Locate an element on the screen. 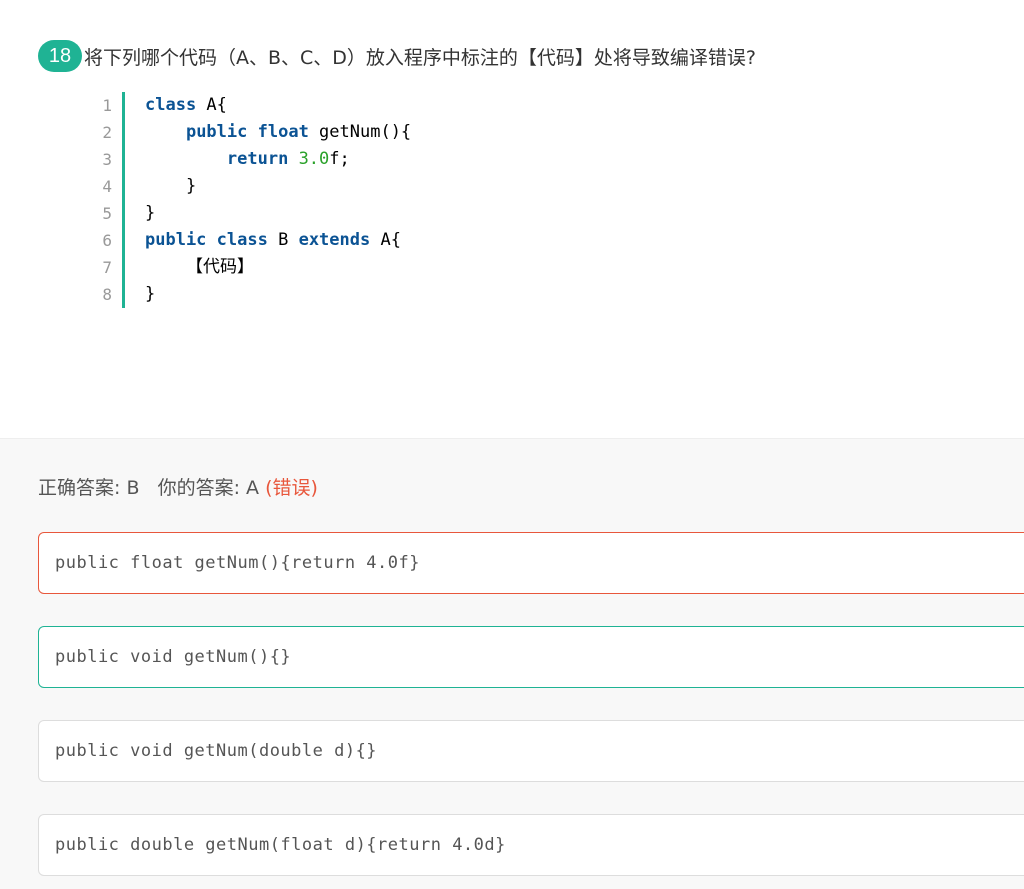 This screenshot has height=889, width=1024. line-number: 3 is located at coordinates (107, 159).